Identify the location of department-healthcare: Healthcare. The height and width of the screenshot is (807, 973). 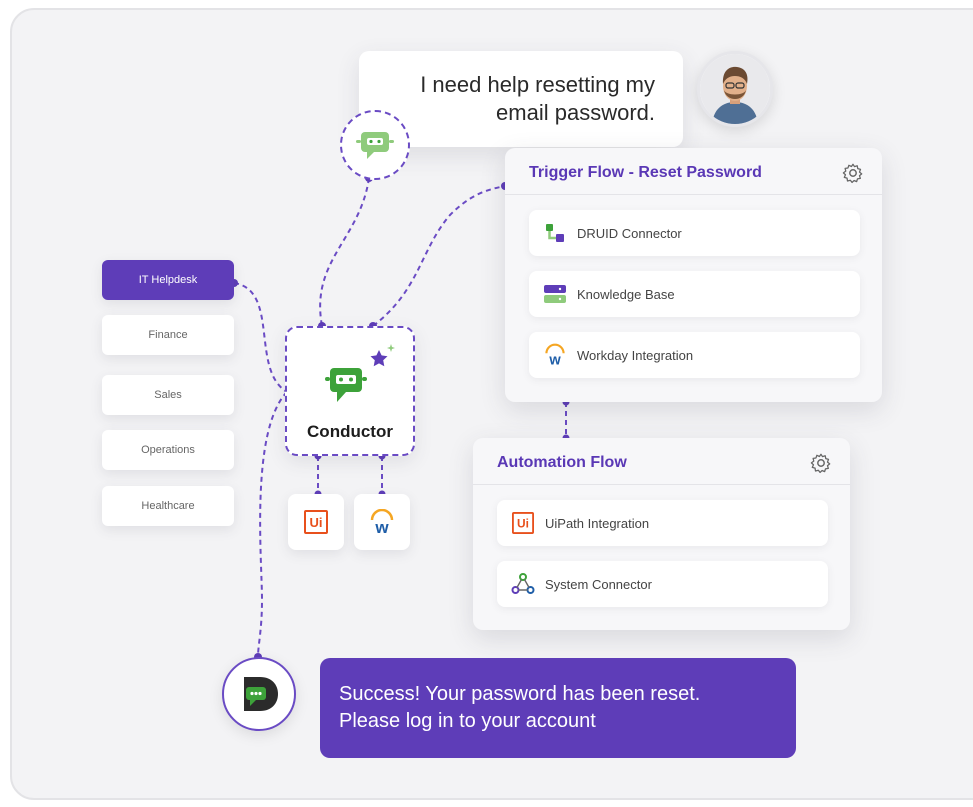
(168, 506).